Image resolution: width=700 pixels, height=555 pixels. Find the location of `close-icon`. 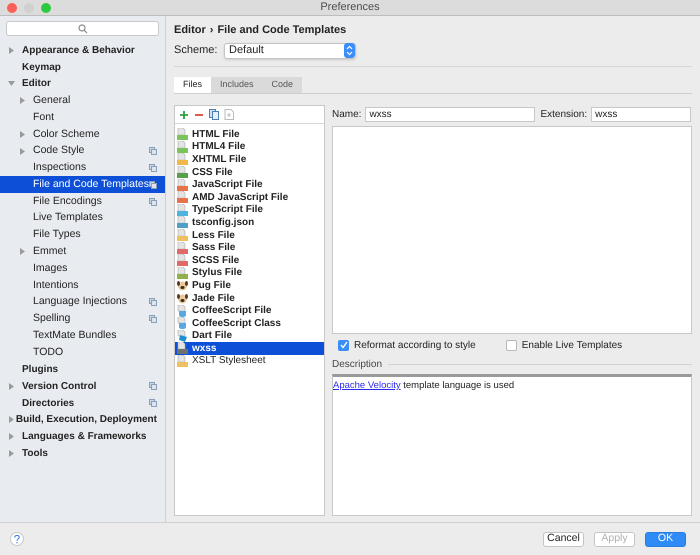

close-icon is located at coordinates (12, 8).